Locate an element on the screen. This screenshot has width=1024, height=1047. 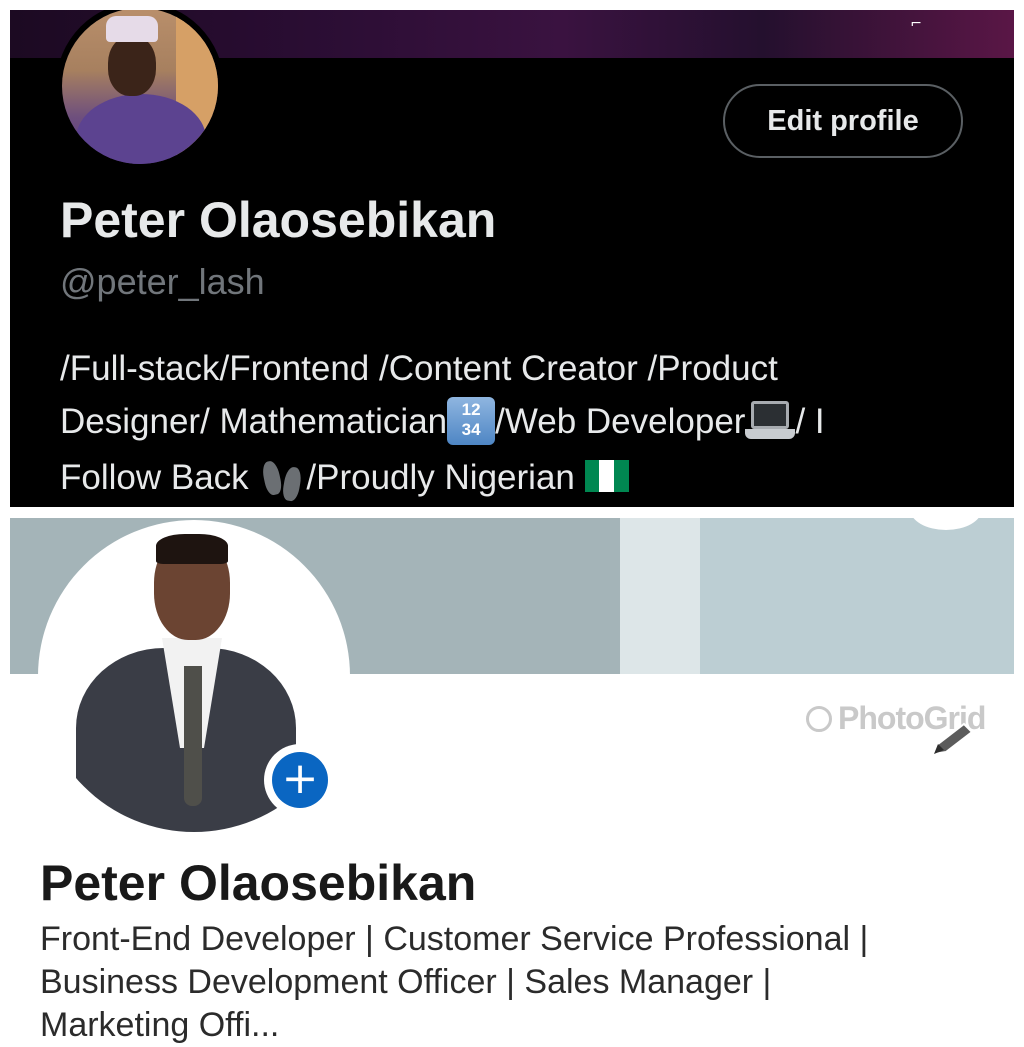
add-photo-button: + is located at coordinates (300, 780).